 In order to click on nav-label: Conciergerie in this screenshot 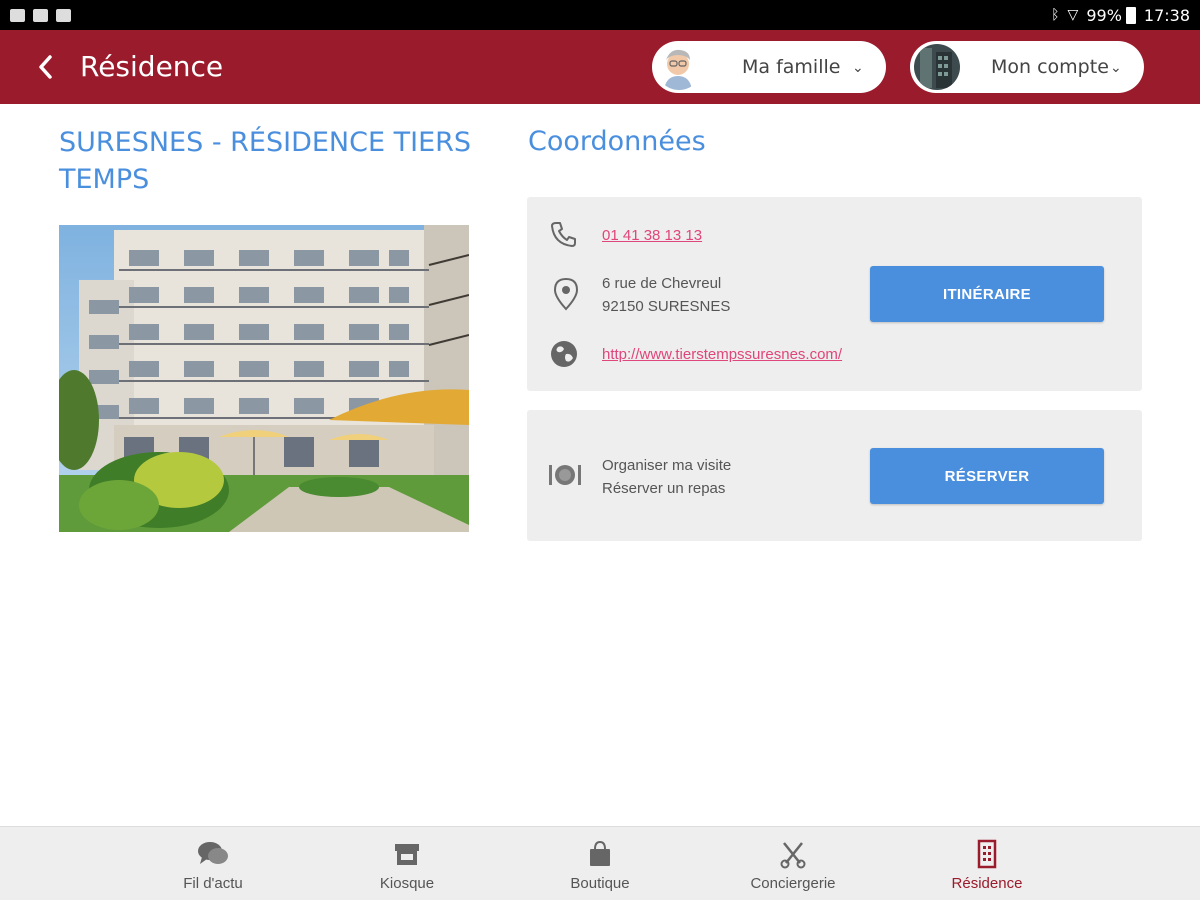, I will do `click(793, 883)`.